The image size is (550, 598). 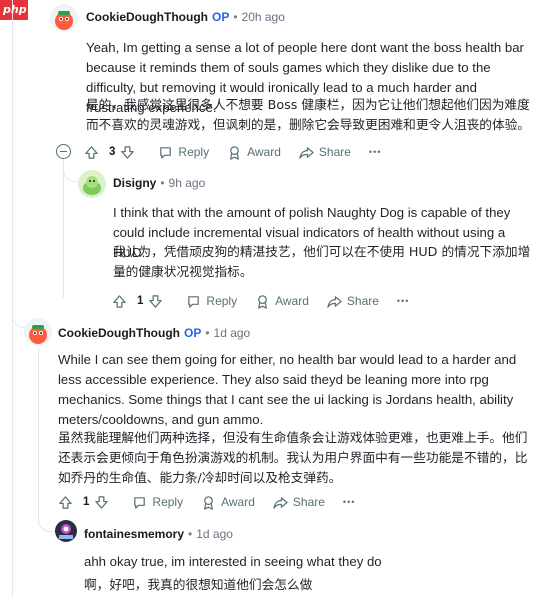 What do you see at coordinates (198, 584) in the screenshot?
I see `comment-text-cn: 啊，好吧，我真的很想知道他们会怎么做` at bounding box center [198, 584].